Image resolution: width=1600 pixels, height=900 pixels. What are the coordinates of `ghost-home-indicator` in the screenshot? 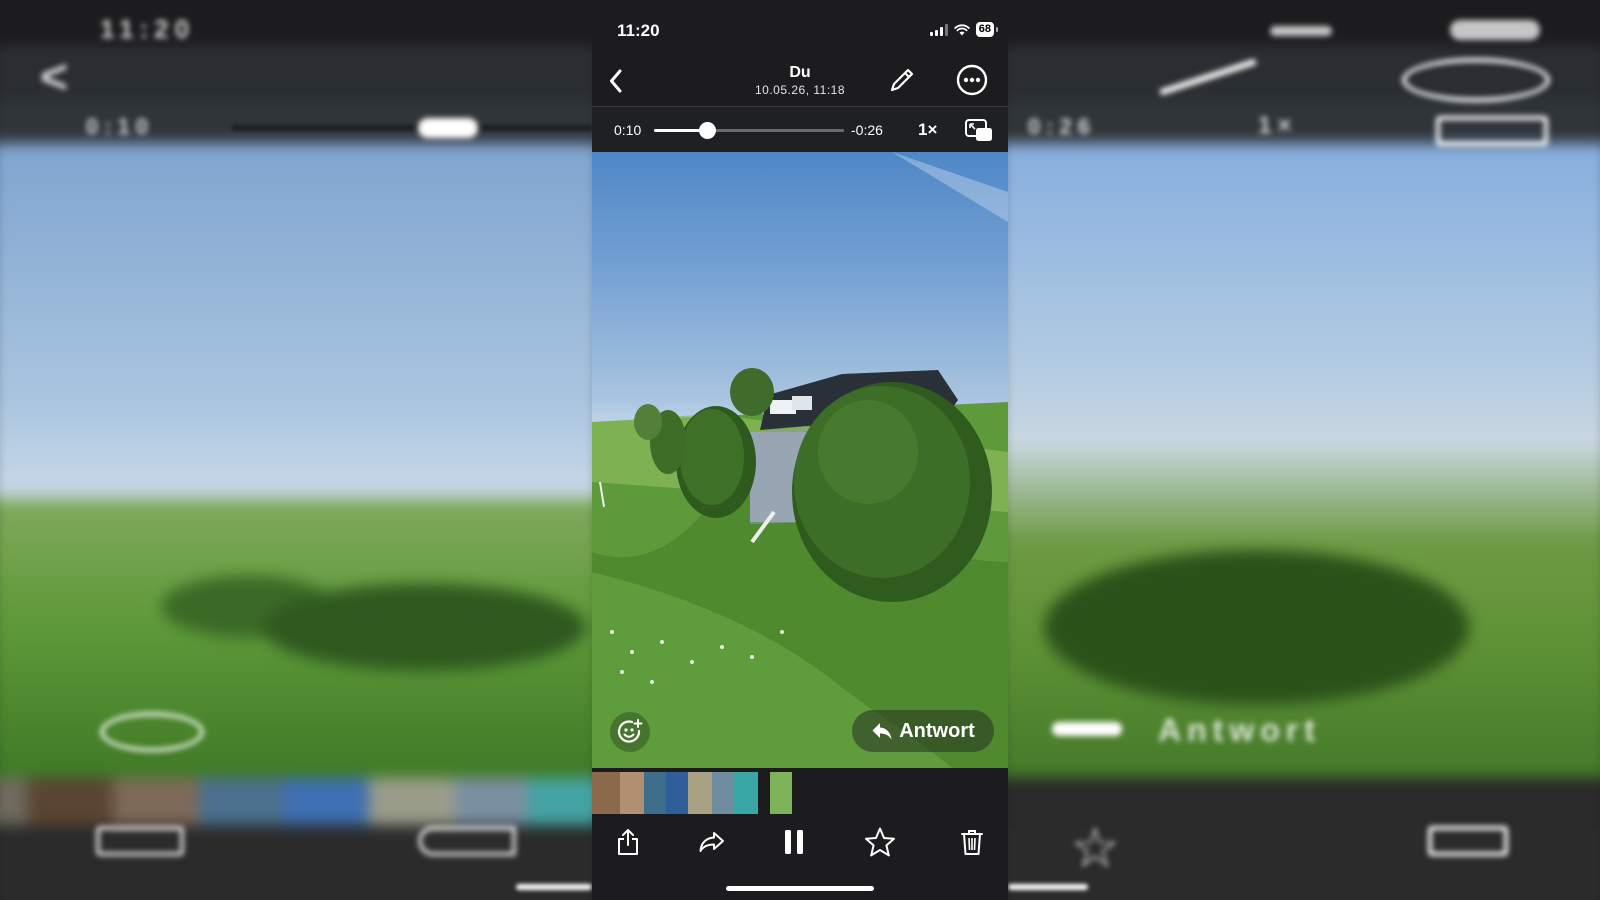 It's located at (554, 887).